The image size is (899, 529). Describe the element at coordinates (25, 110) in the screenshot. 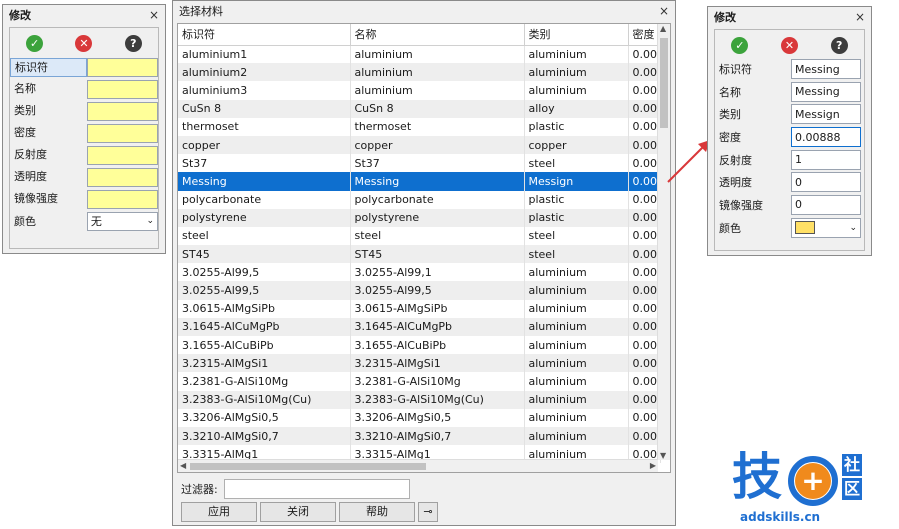

I see `left-field-label: 类别` at that location.